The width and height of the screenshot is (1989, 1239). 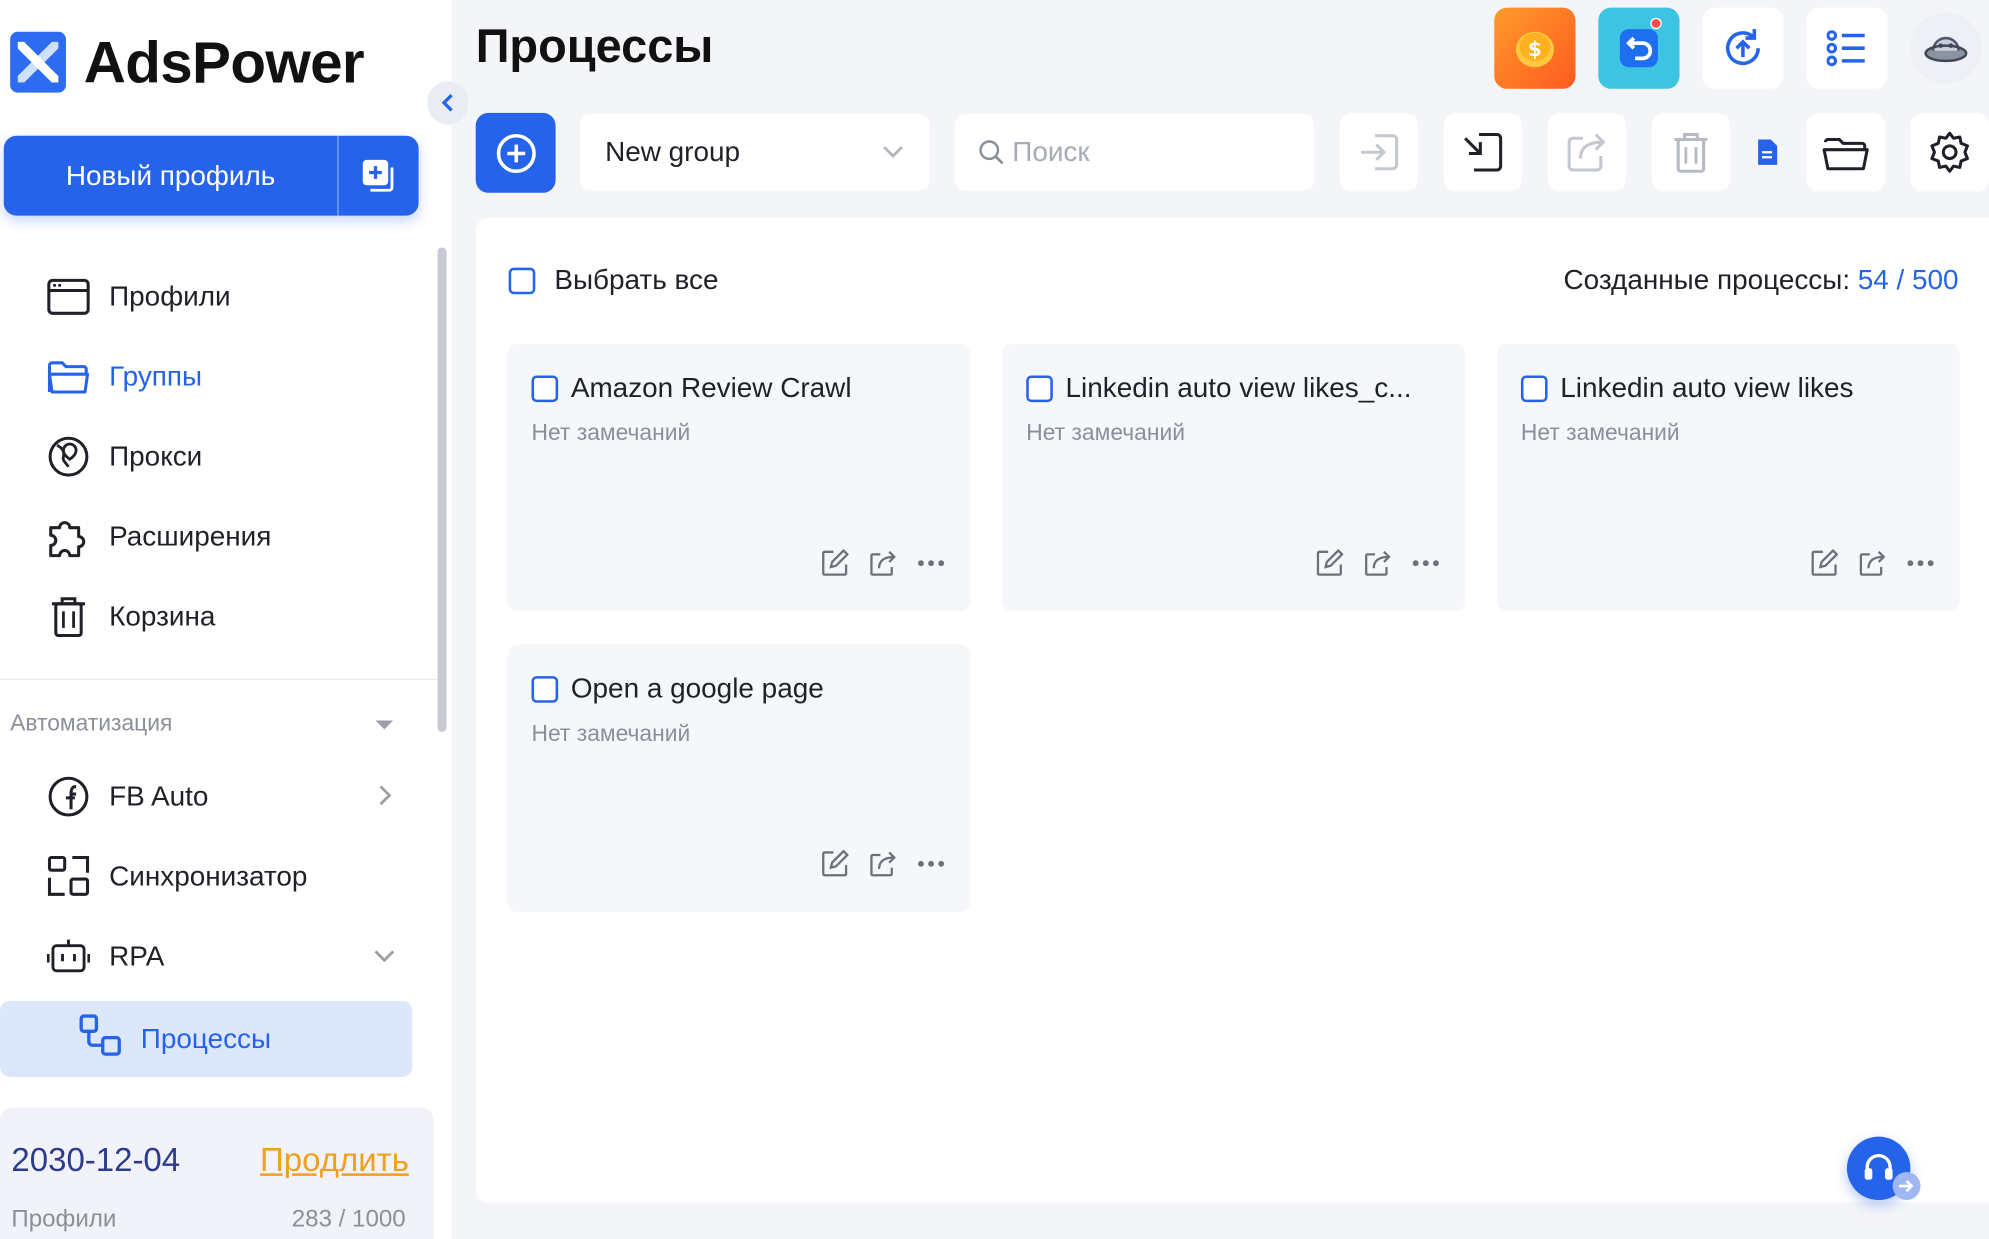 I want to click on automation-nav: FB Auto Синхронизатор RPA, so click(x=215, y=876).